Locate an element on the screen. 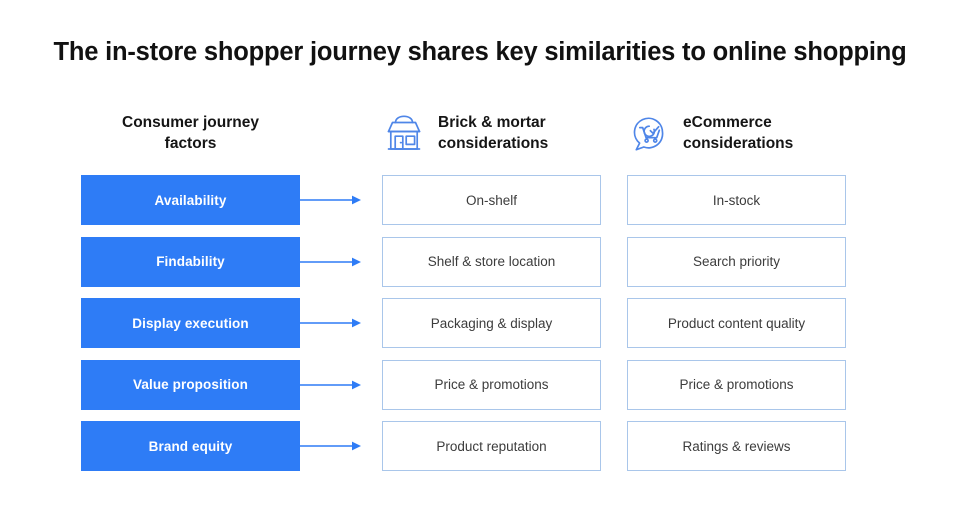  brick-and-mortar-cell: Price & promotions is located at coordinates (491, 384).